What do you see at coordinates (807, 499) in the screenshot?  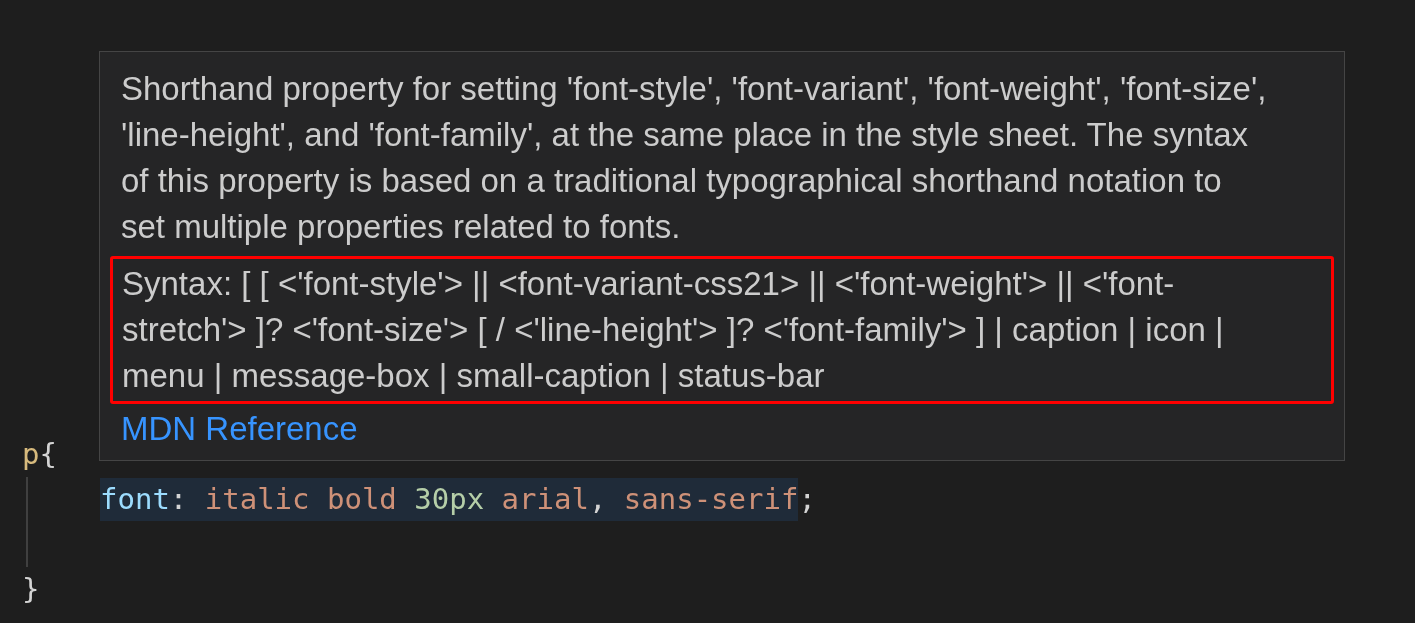 I see `code-text: ;` at bounding box center [807, 499].